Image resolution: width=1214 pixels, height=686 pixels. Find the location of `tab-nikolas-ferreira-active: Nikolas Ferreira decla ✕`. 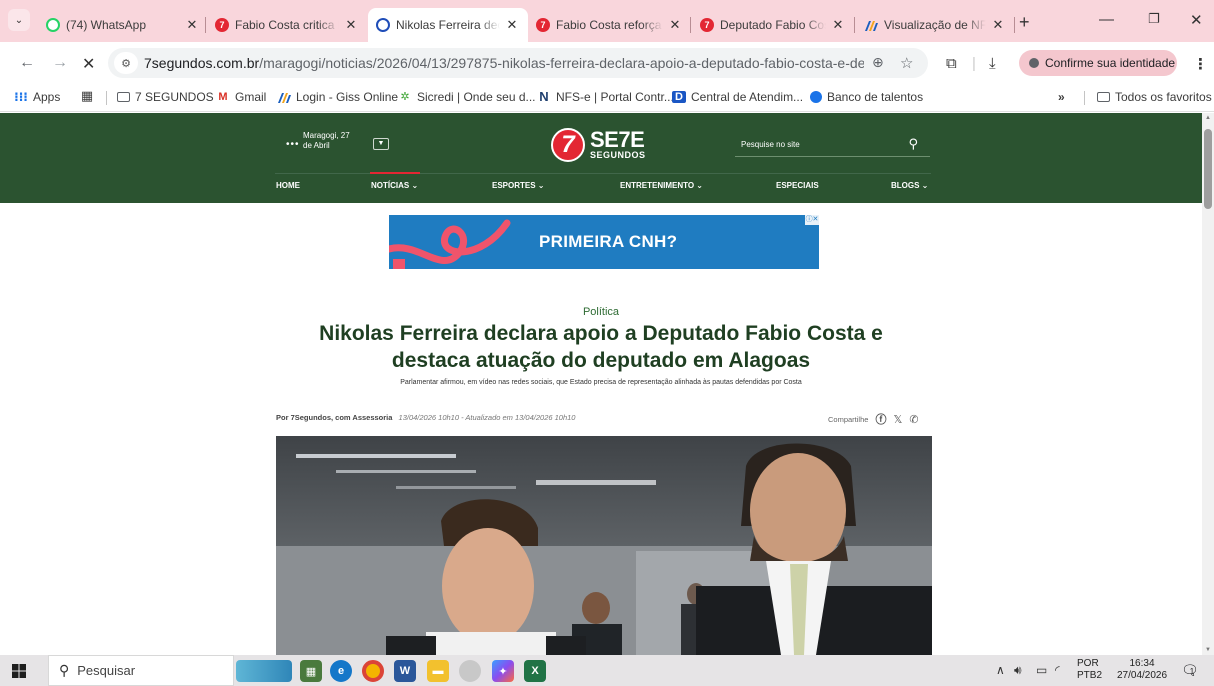

tab-nikolas-ferreira-active: Nikolas Ferreira decla ✕ is located at coordinates (448, 25).